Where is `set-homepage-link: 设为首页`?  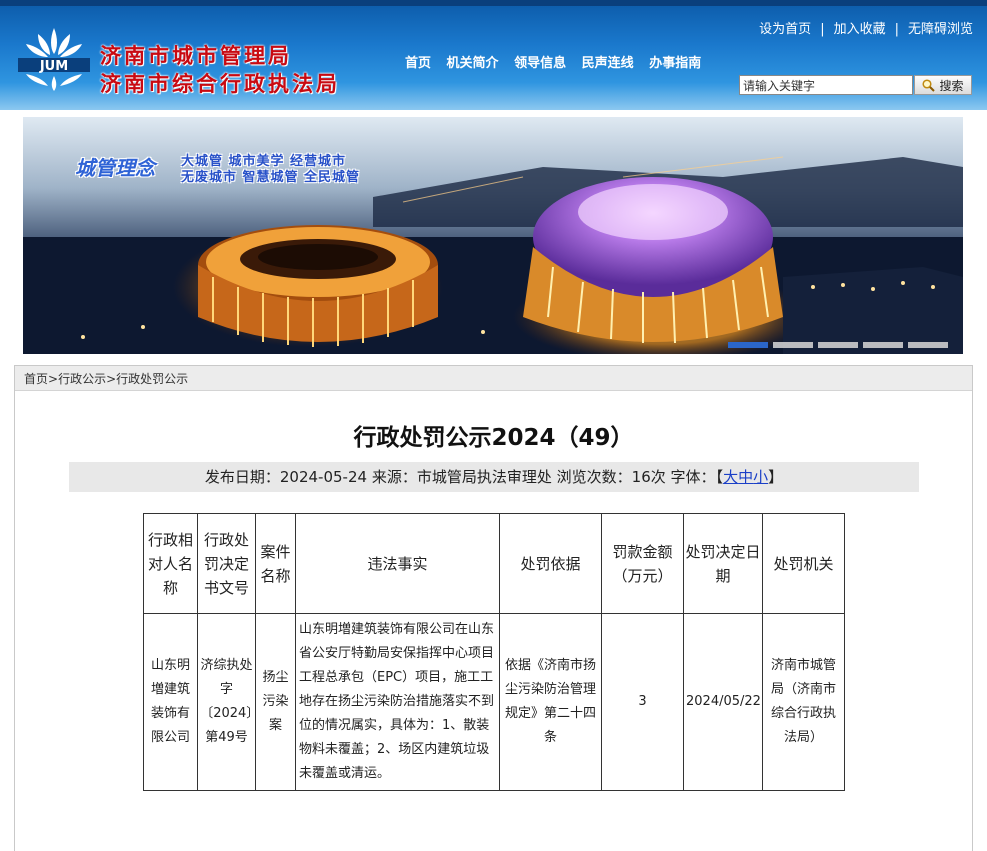 set-homepage-link: 设为首页 is located at coordinates (785, 29).